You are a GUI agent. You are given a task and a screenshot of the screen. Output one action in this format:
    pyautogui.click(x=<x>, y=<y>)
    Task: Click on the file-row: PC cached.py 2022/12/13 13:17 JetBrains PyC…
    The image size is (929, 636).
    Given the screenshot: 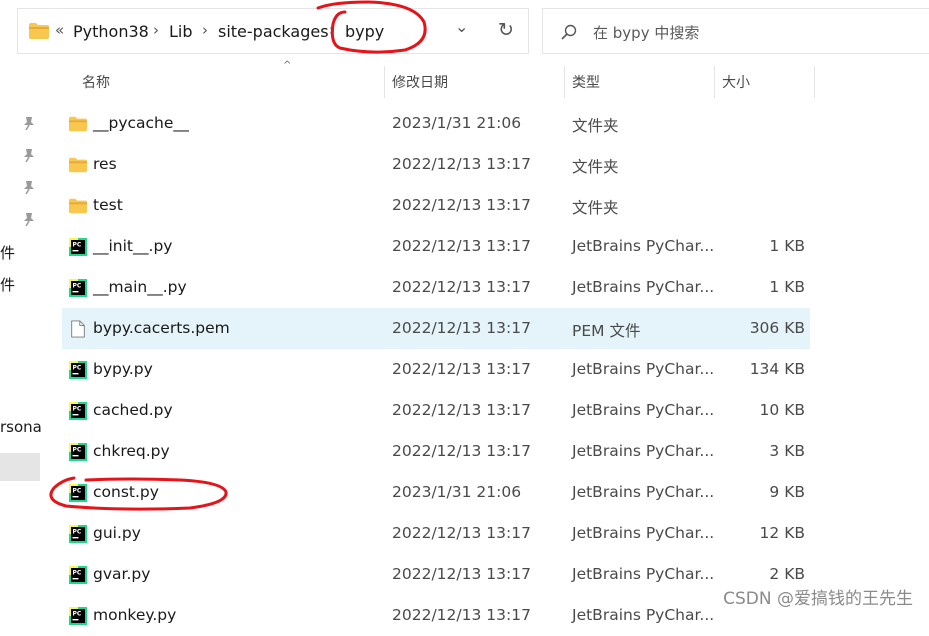 What is the action you would take?
    pyautogui.click(x=436, y=410)
    